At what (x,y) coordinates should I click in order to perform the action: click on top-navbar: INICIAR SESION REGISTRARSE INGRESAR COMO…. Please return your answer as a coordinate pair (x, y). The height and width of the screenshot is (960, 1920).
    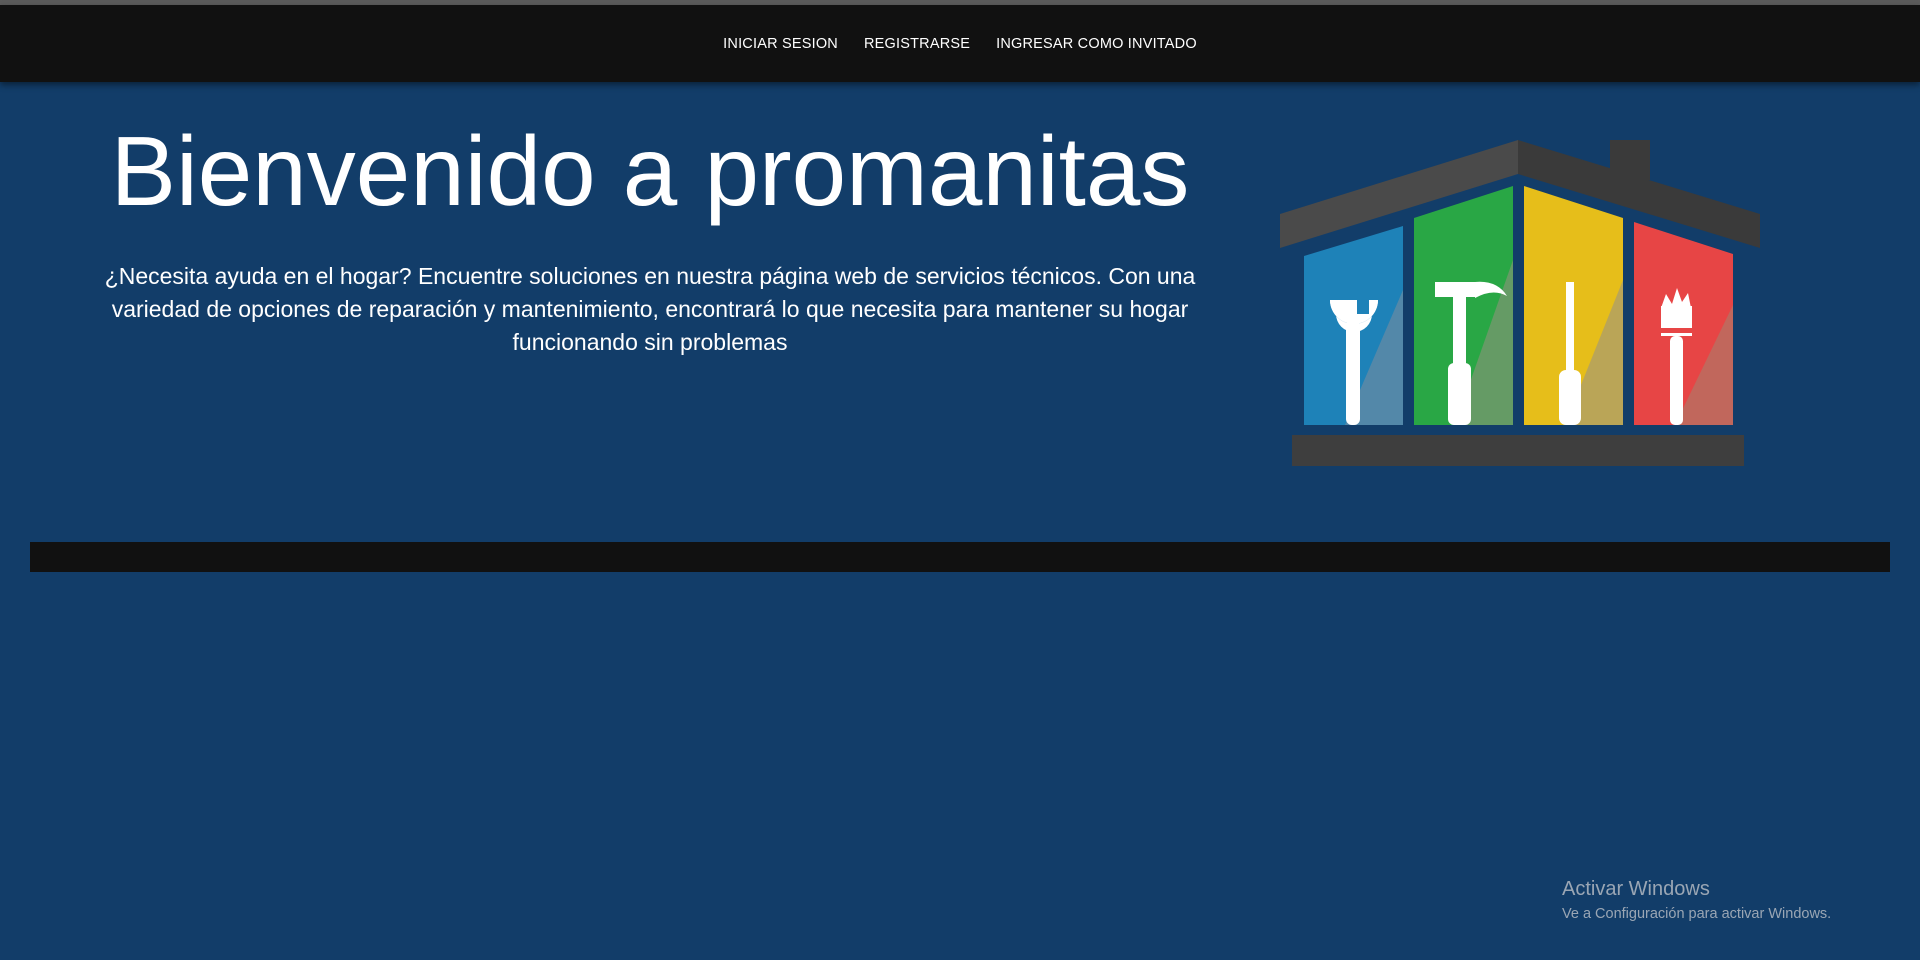
    Looking at the image, I should click on (960, 43).